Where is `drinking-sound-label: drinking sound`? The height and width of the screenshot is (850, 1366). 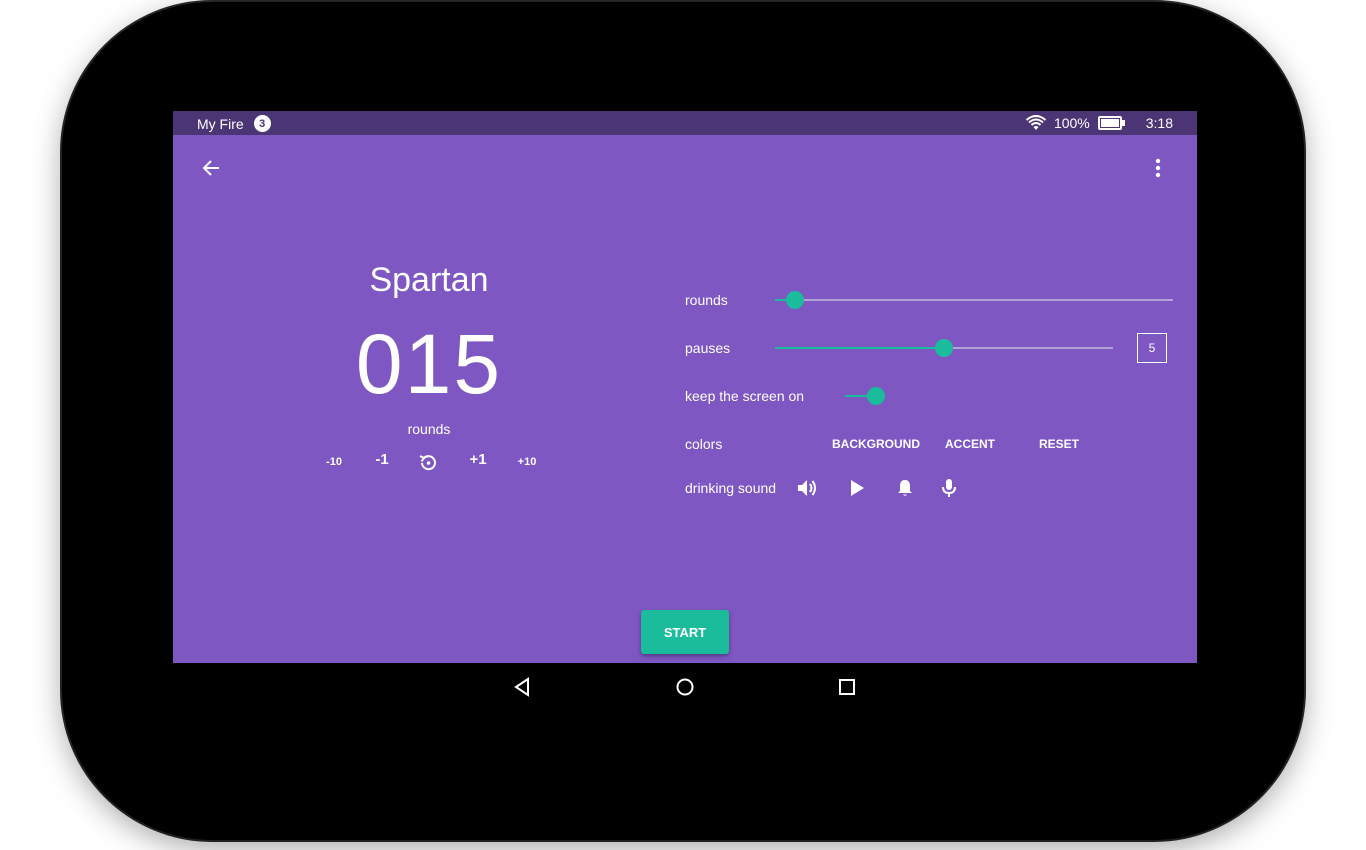 drinking-sound-label: drinking sound is located at coordinates (731, 488).